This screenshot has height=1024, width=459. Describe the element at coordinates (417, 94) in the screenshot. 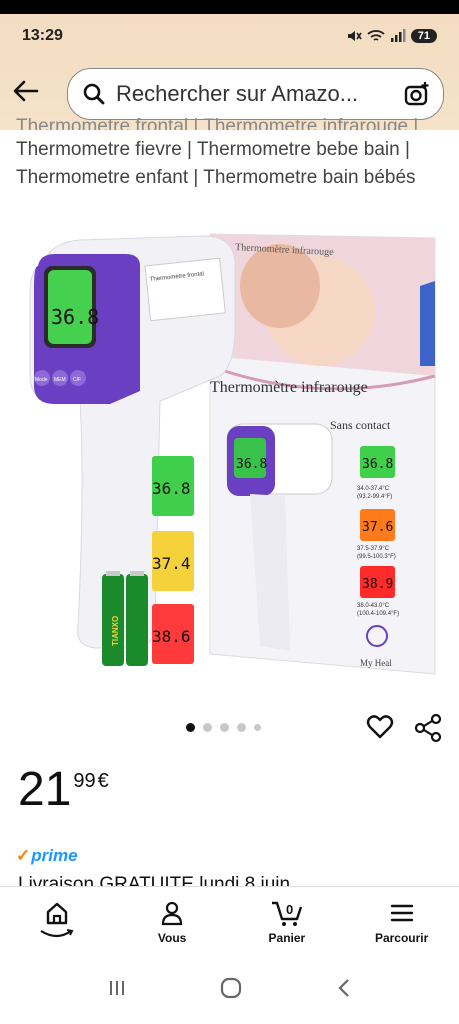

I see `camera-search-icon` at that location.